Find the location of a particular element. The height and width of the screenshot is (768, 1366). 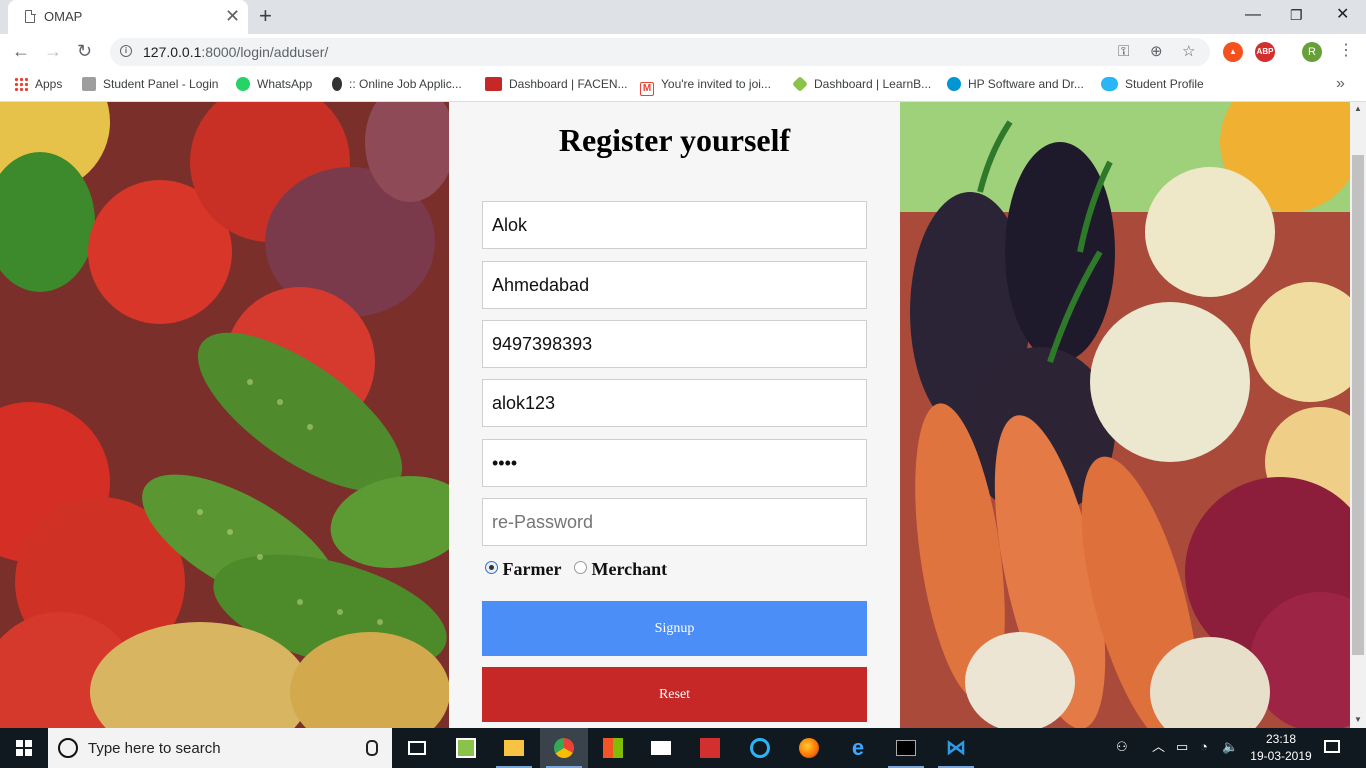

phone-field is located at coordinates (674, 344).